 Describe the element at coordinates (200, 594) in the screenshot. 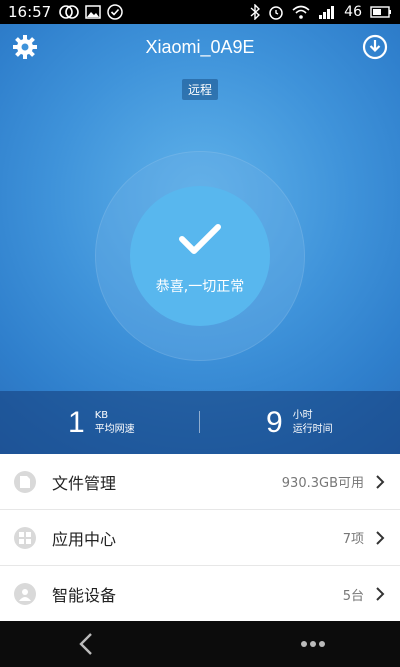

I see `menu-item-smart-devices: 智能设备 5台` at that location.